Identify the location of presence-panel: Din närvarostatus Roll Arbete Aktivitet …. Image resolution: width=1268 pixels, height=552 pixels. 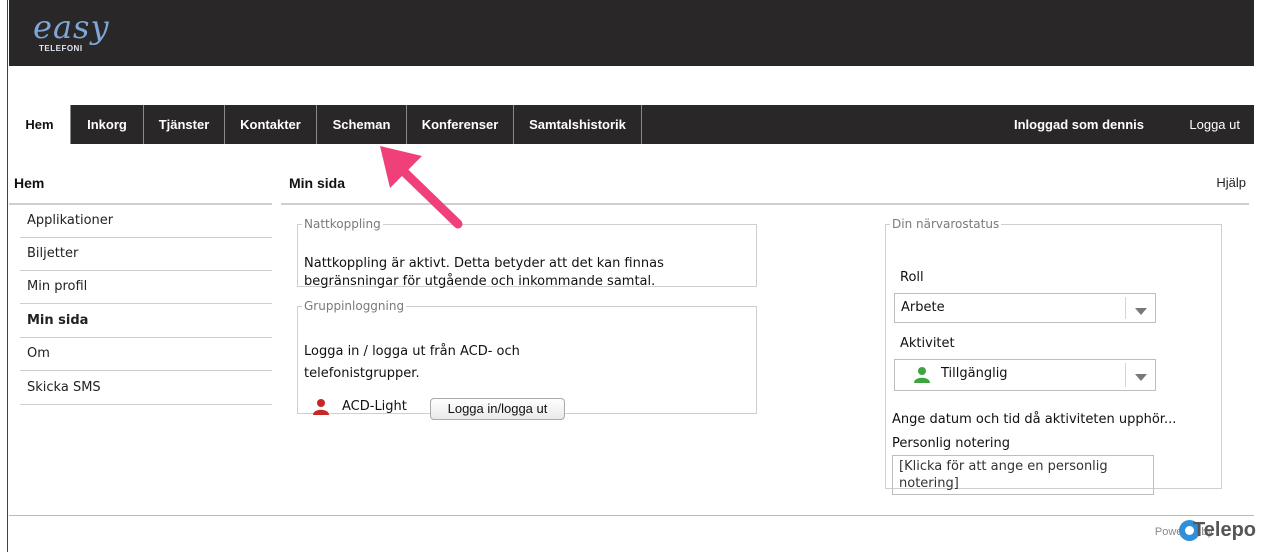
(1053, 356).